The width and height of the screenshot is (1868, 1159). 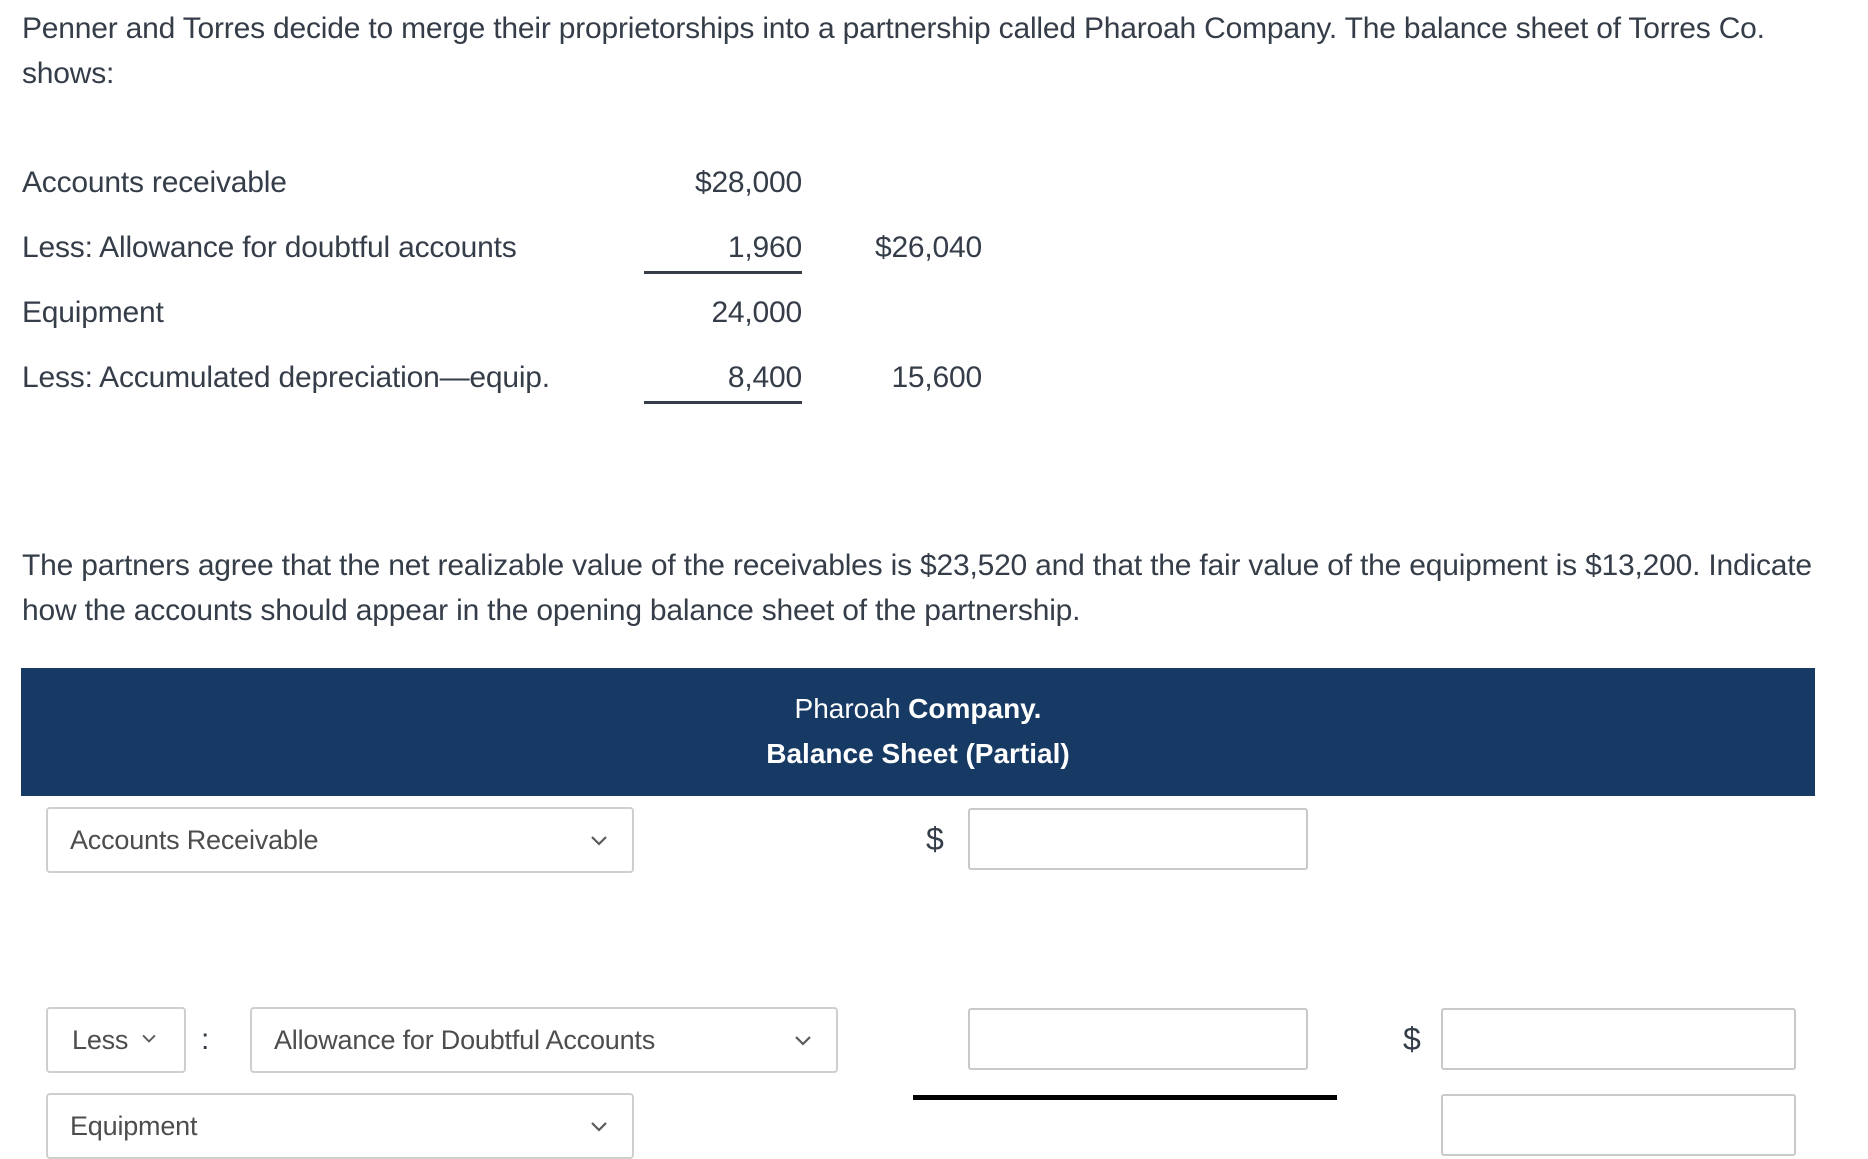 I want to click on worksheet-company-line: Pharoah Company., so click(x=918, y=708).